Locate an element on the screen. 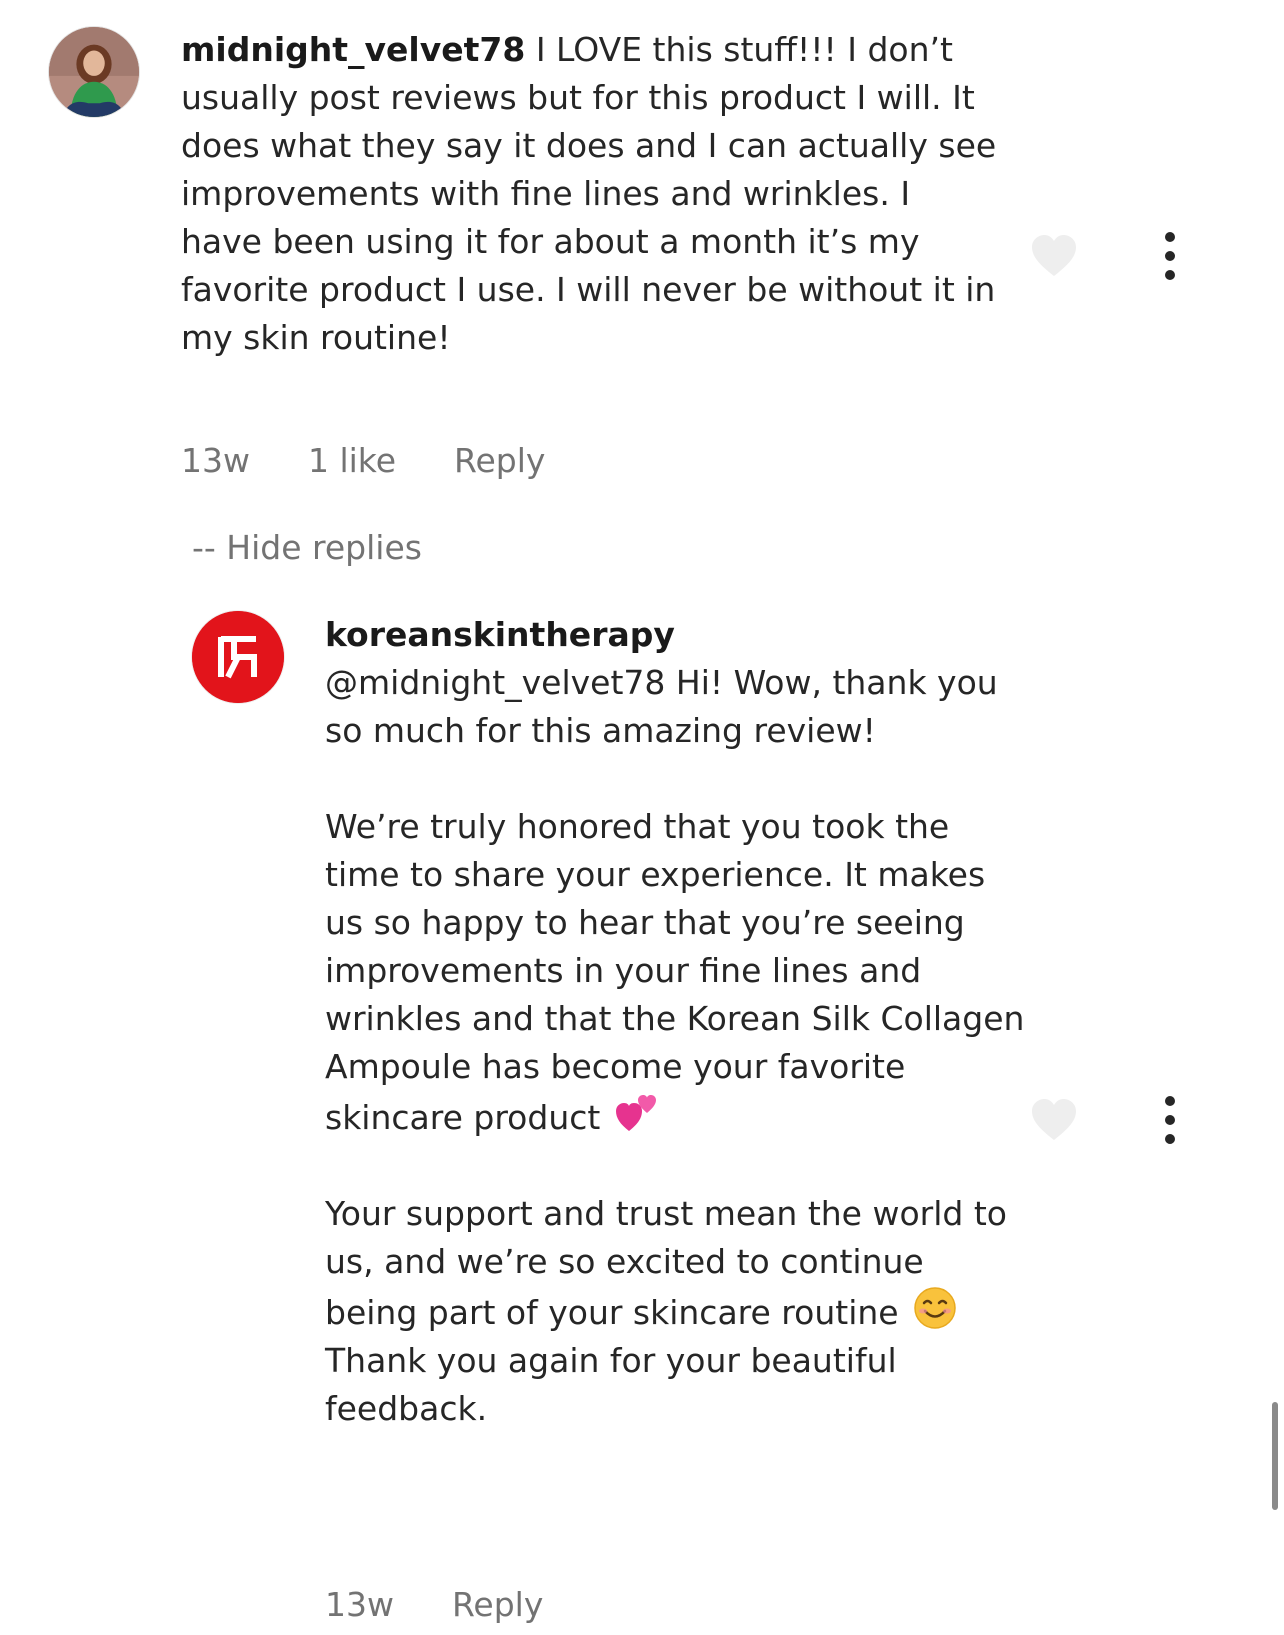  scrollbar is located at coordinates (1275, 1456).